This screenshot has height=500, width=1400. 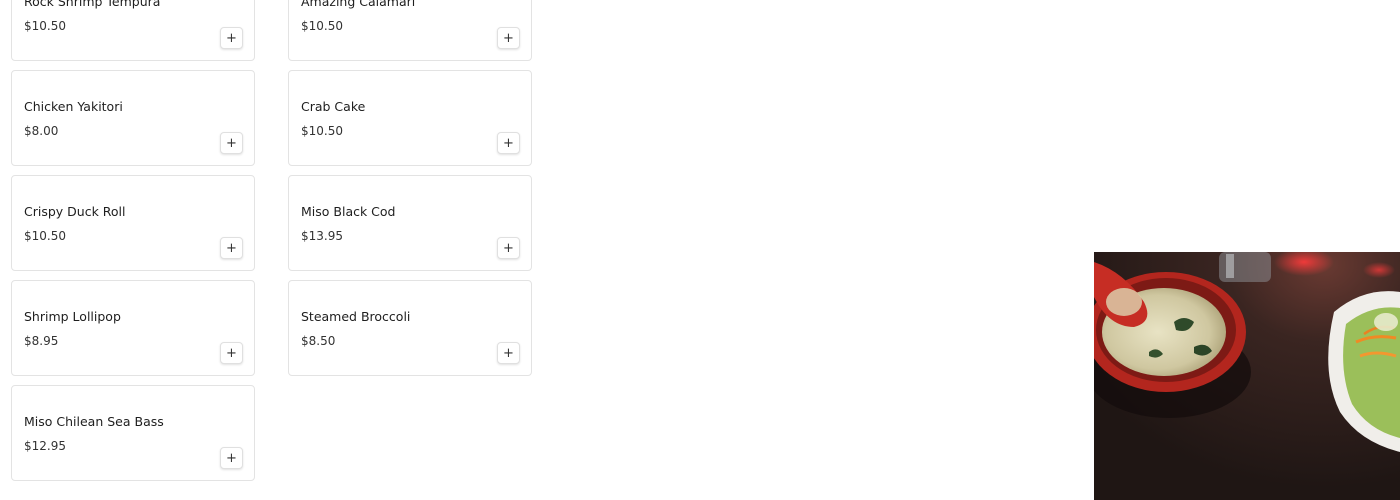 What do you see at coordinates (72, 316) in the screenshot?
I see `item-name: Shrimp Lollipop` at bounding box center [72, 316].